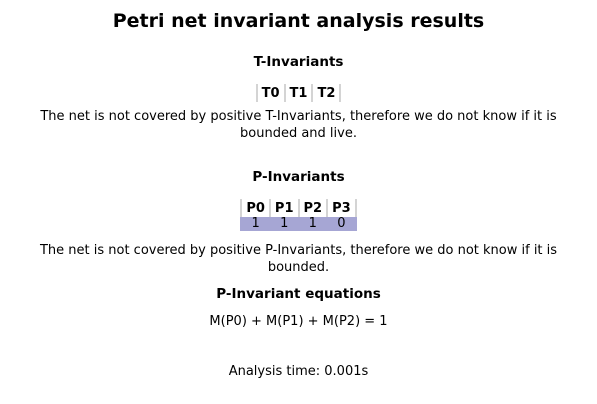 The width and height of the screenshot is (597, 404). Describe the element at coordinates (254, 208) in the screenshot. I see `p-invariants-column-header: P0` at that location.